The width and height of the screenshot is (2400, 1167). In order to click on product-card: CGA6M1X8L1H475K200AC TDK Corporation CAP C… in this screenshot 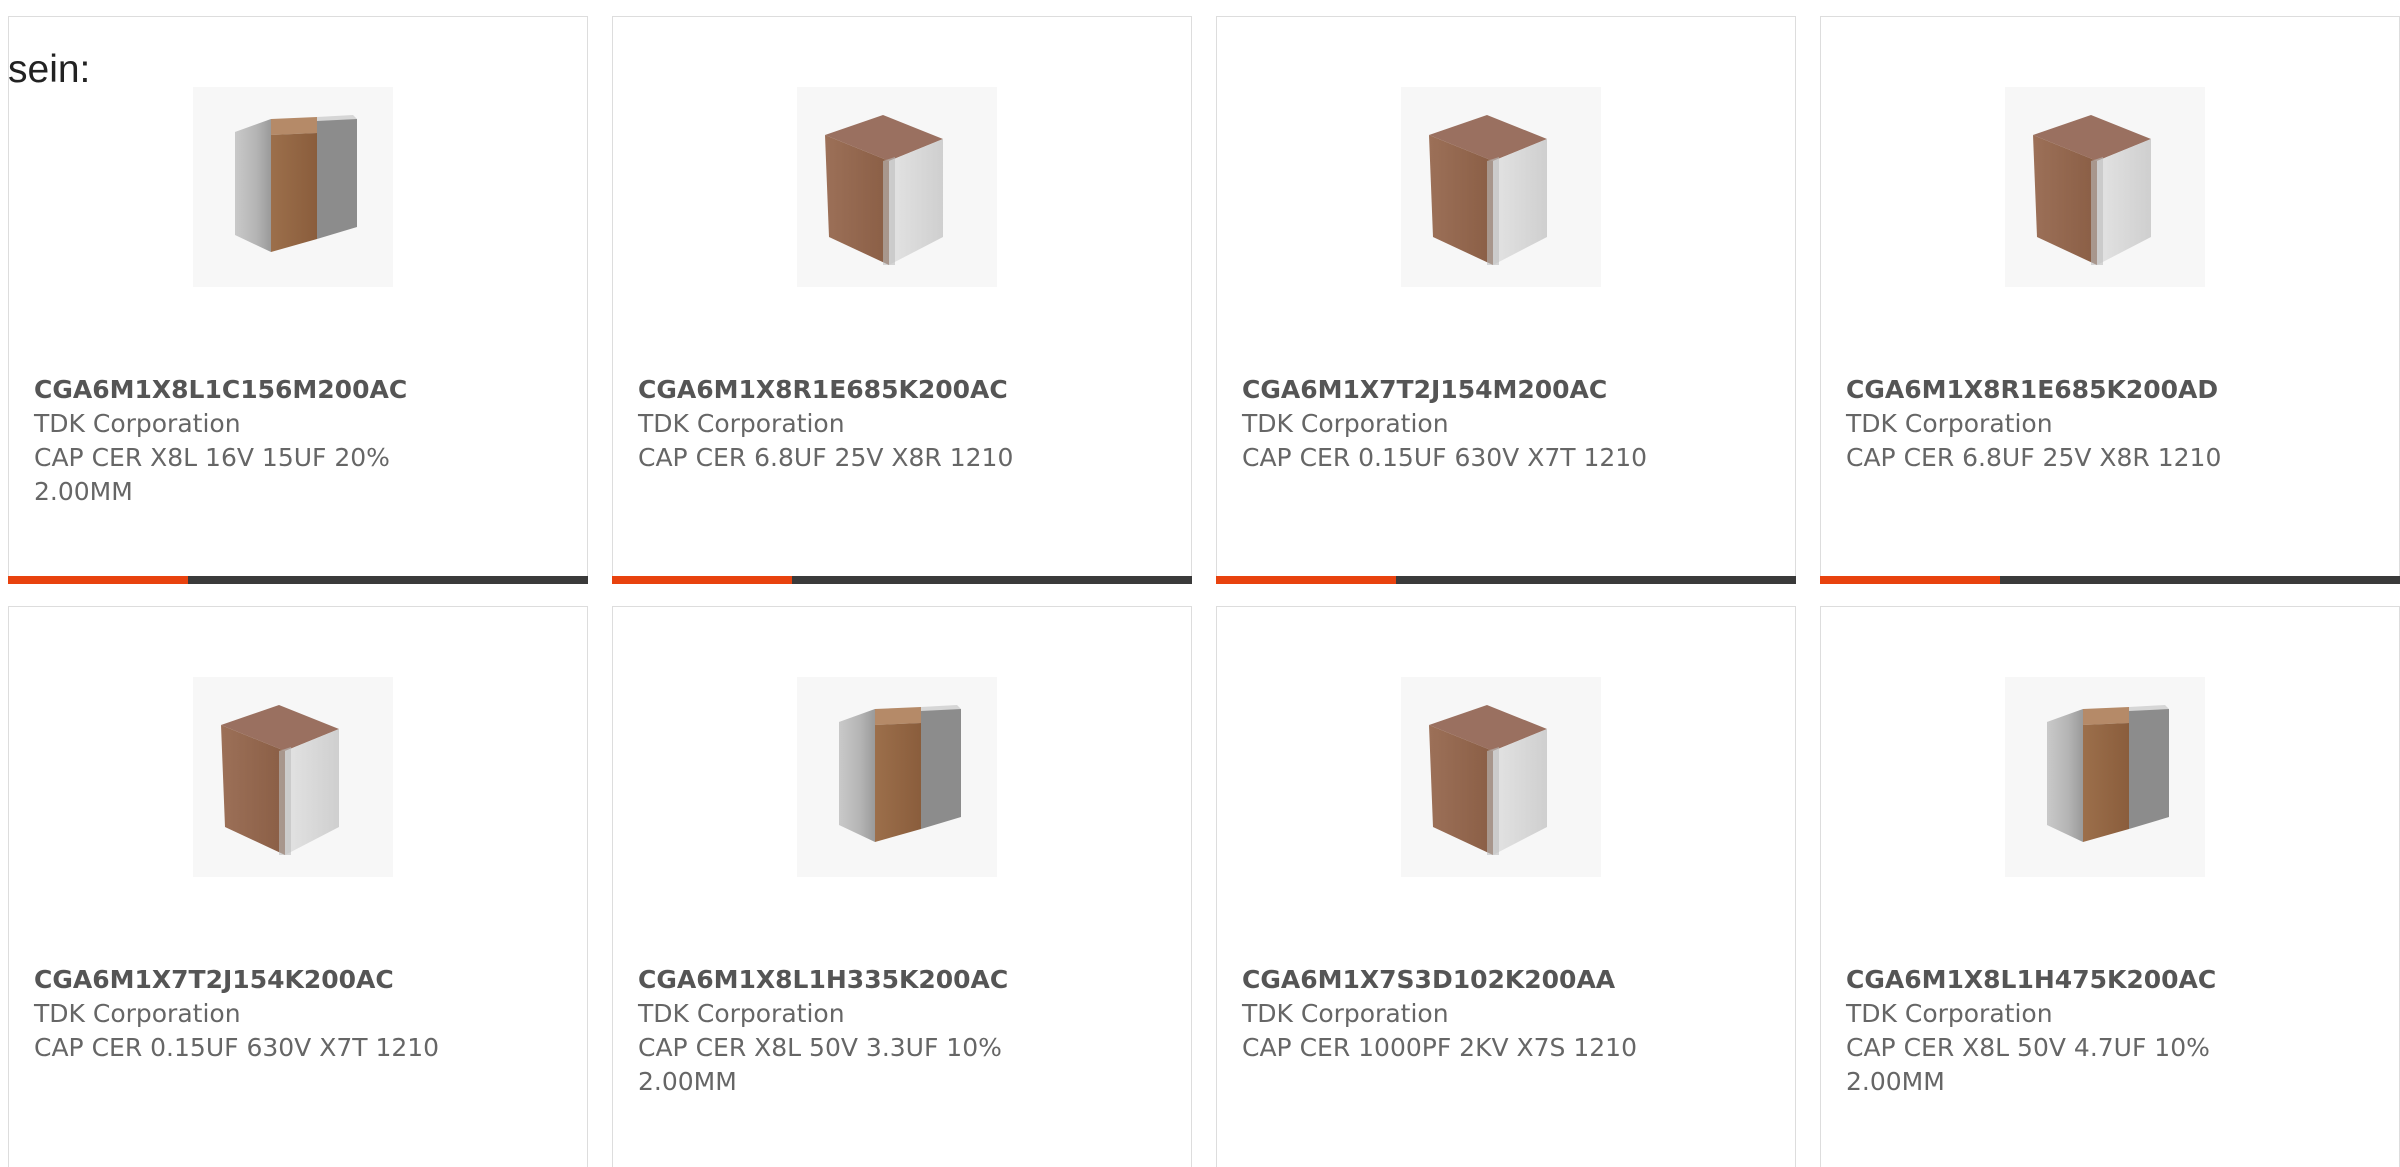, I will do `click(2110, 886)`.